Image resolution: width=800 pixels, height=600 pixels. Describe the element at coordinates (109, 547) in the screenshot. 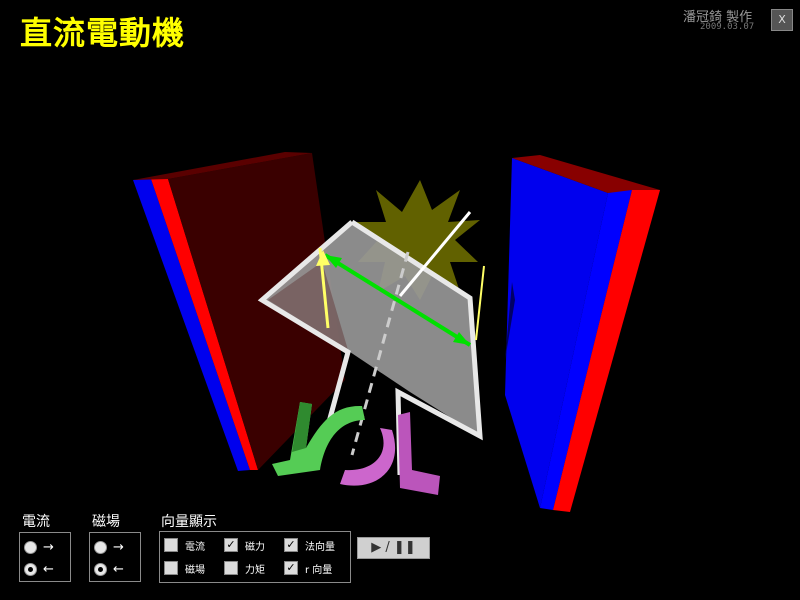

I see `field-right-option: →` at that location.